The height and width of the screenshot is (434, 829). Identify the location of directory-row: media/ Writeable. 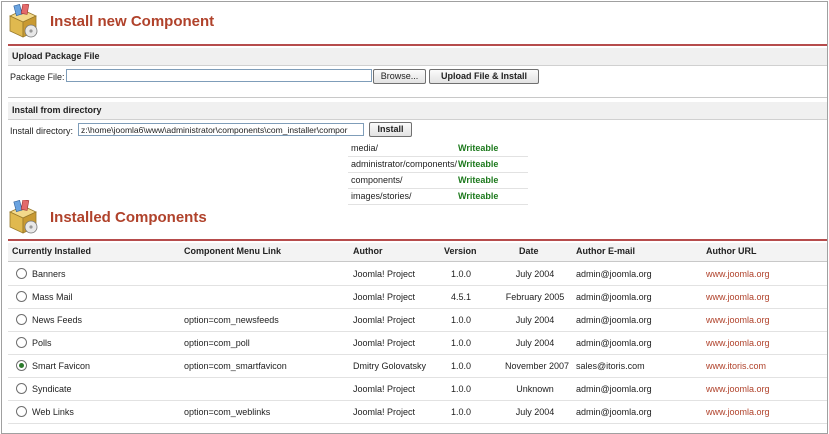
(438, 149).